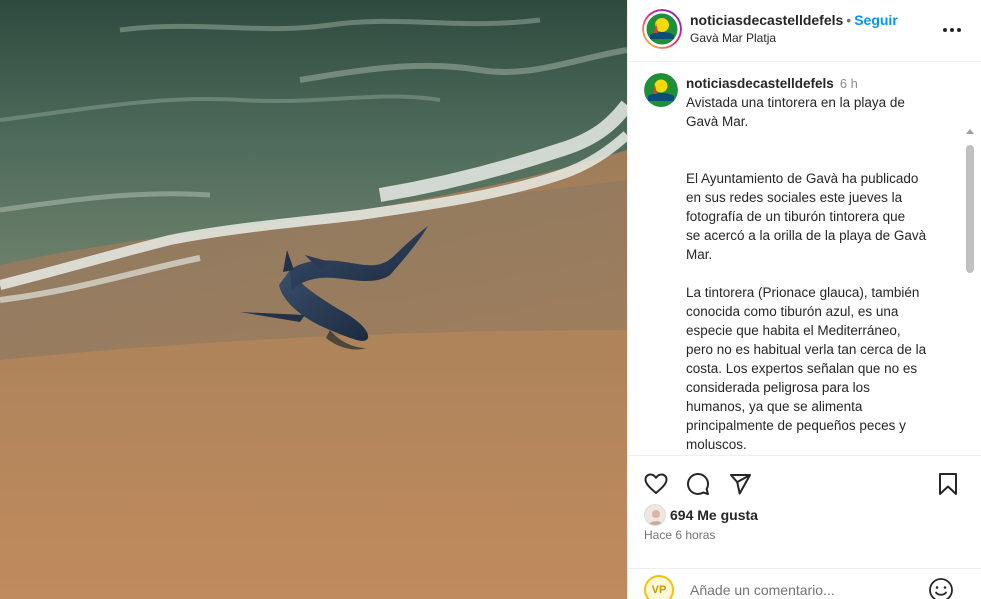 This screenshot has width=981, height=599. Describe the element at coordinates (778, 387) in the screenshot. I see `caption-para2-line: considerada peligrosa para los` at that location.